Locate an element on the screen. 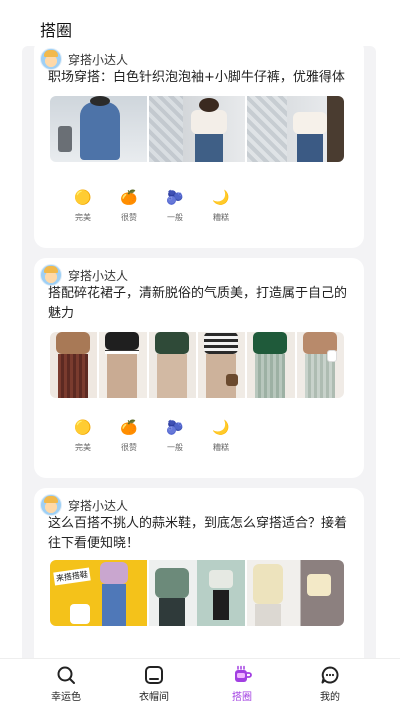 The height and width of the screenshot is (711, 400). post-text: 职场穿搭：白色针织泡泡袖+小脚牛仔裤，优雅得体 is located at coordinates (196, 77).